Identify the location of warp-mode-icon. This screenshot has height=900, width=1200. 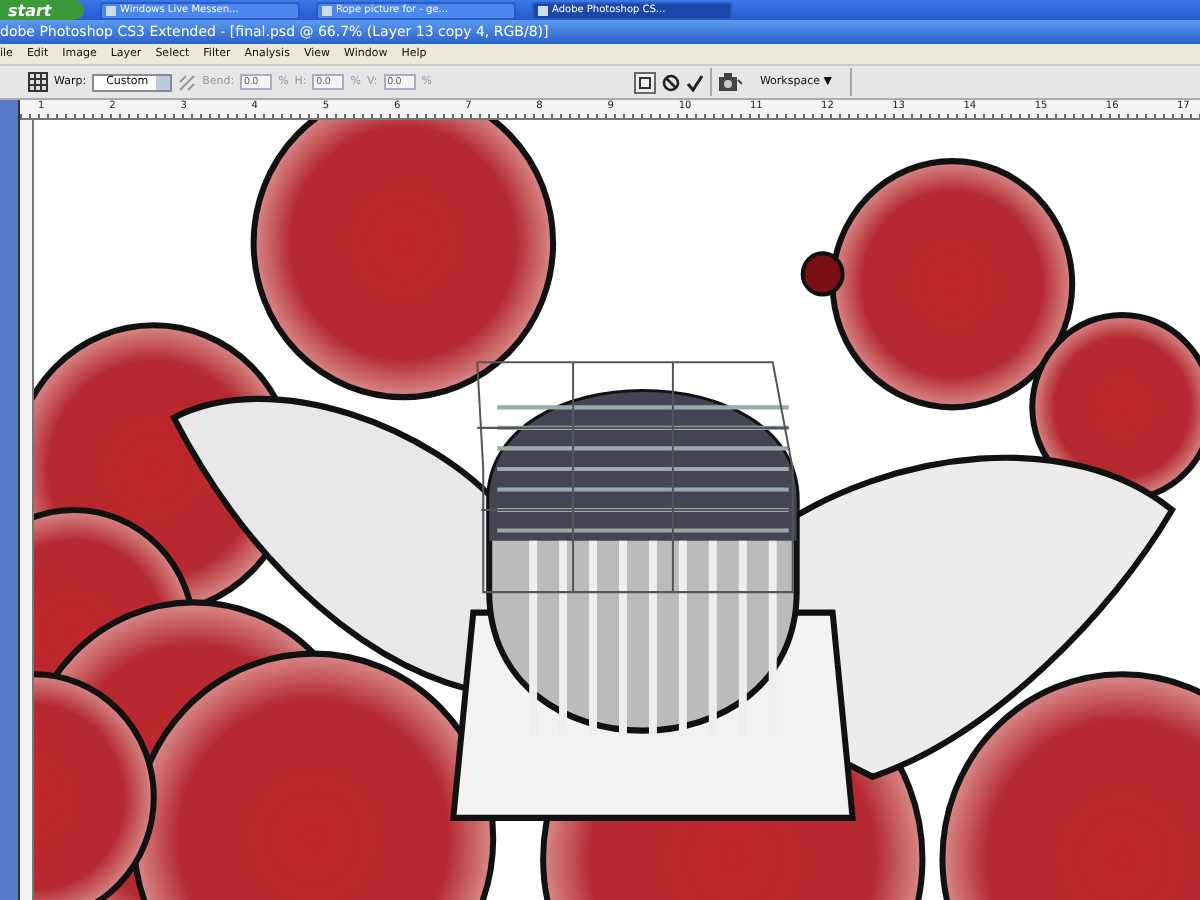
(644, 82).